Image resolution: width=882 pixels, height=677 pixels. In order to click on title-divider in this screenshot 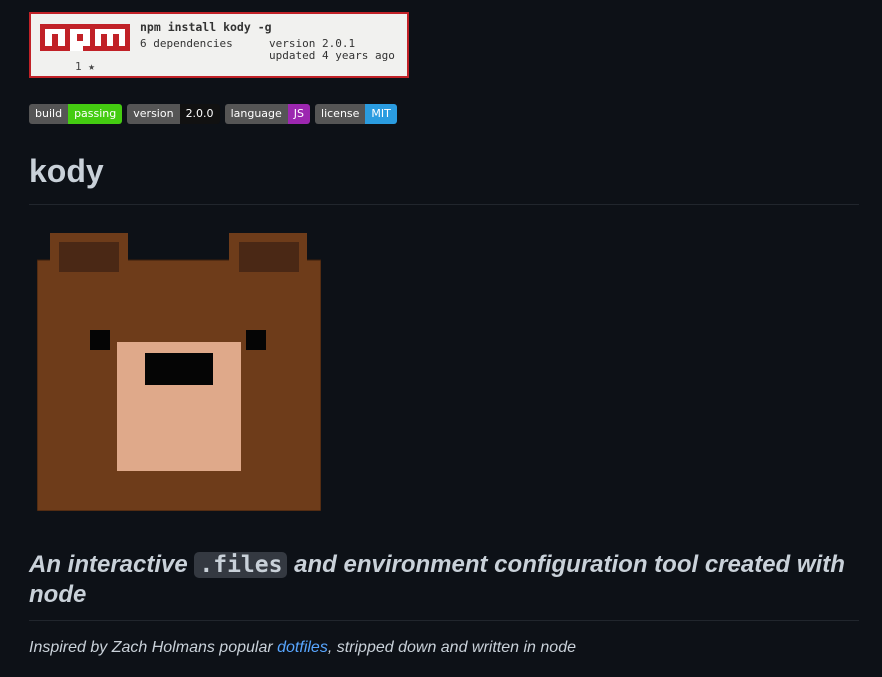, I will do `click(444, 204)`.